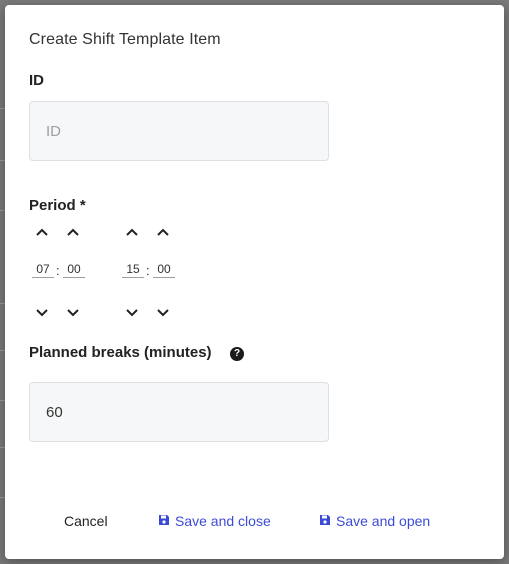 This screenshot has width=509, height=564. What do you see at coordinates (53, 131) in the screenshot?
I see `id-placeholder: ID` at bounding box center [53, 131].